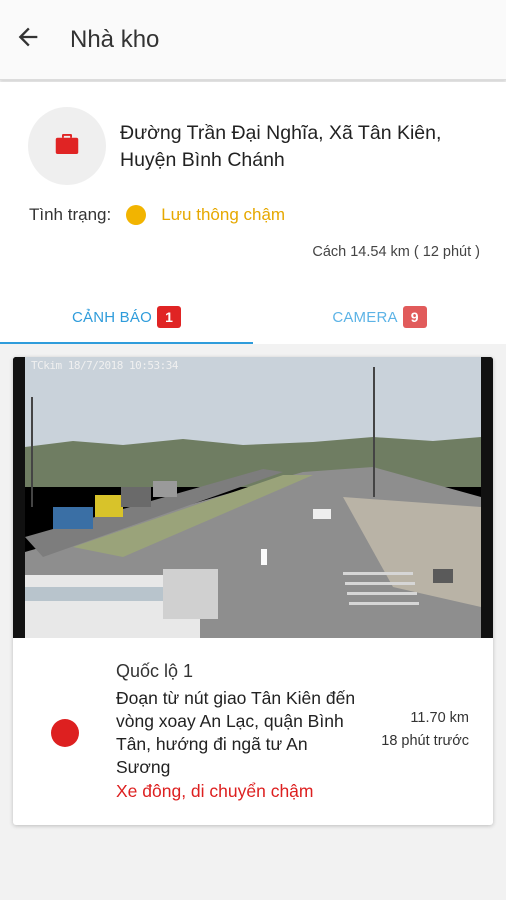 The image size is (506, 900). What do you see at coordinates (215, 791) in the screenshot?
I see `incident-status: Xe đông, di chuyển chậm` at bounding box center [215, 791].